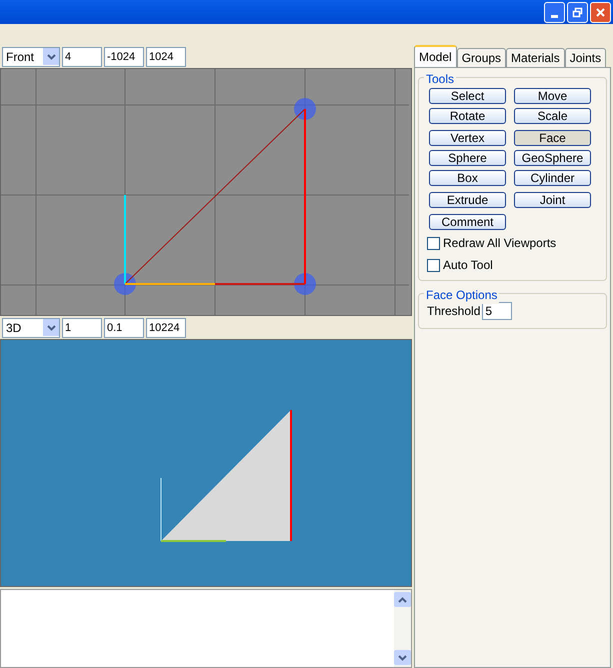 The height and width of the screenshot is (668, 613). Describe the element at coordinates (453, 311) in the screenshot. I see `threshold-label: Threshold` at that location.